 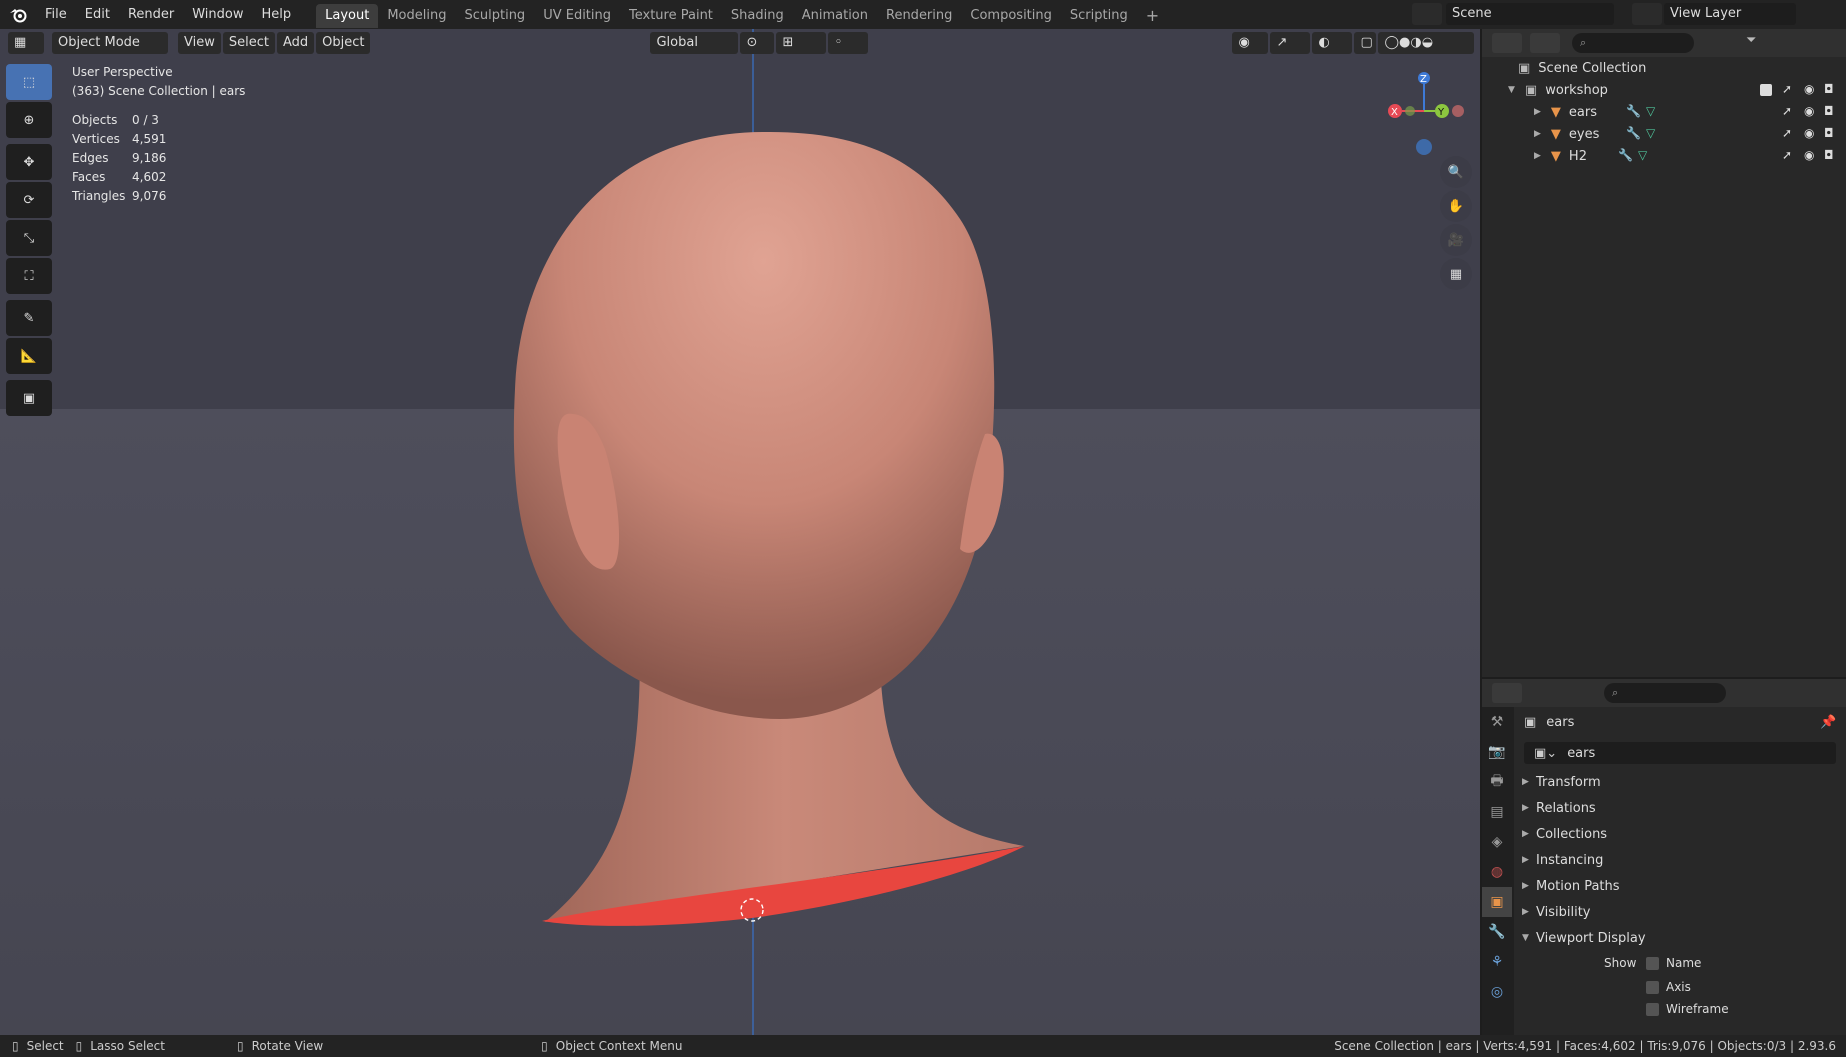 What do you see at coordinates (26, 43) in the screenshot?
I see `editor-type-icon: ▦` at bounding box center [26, 43].